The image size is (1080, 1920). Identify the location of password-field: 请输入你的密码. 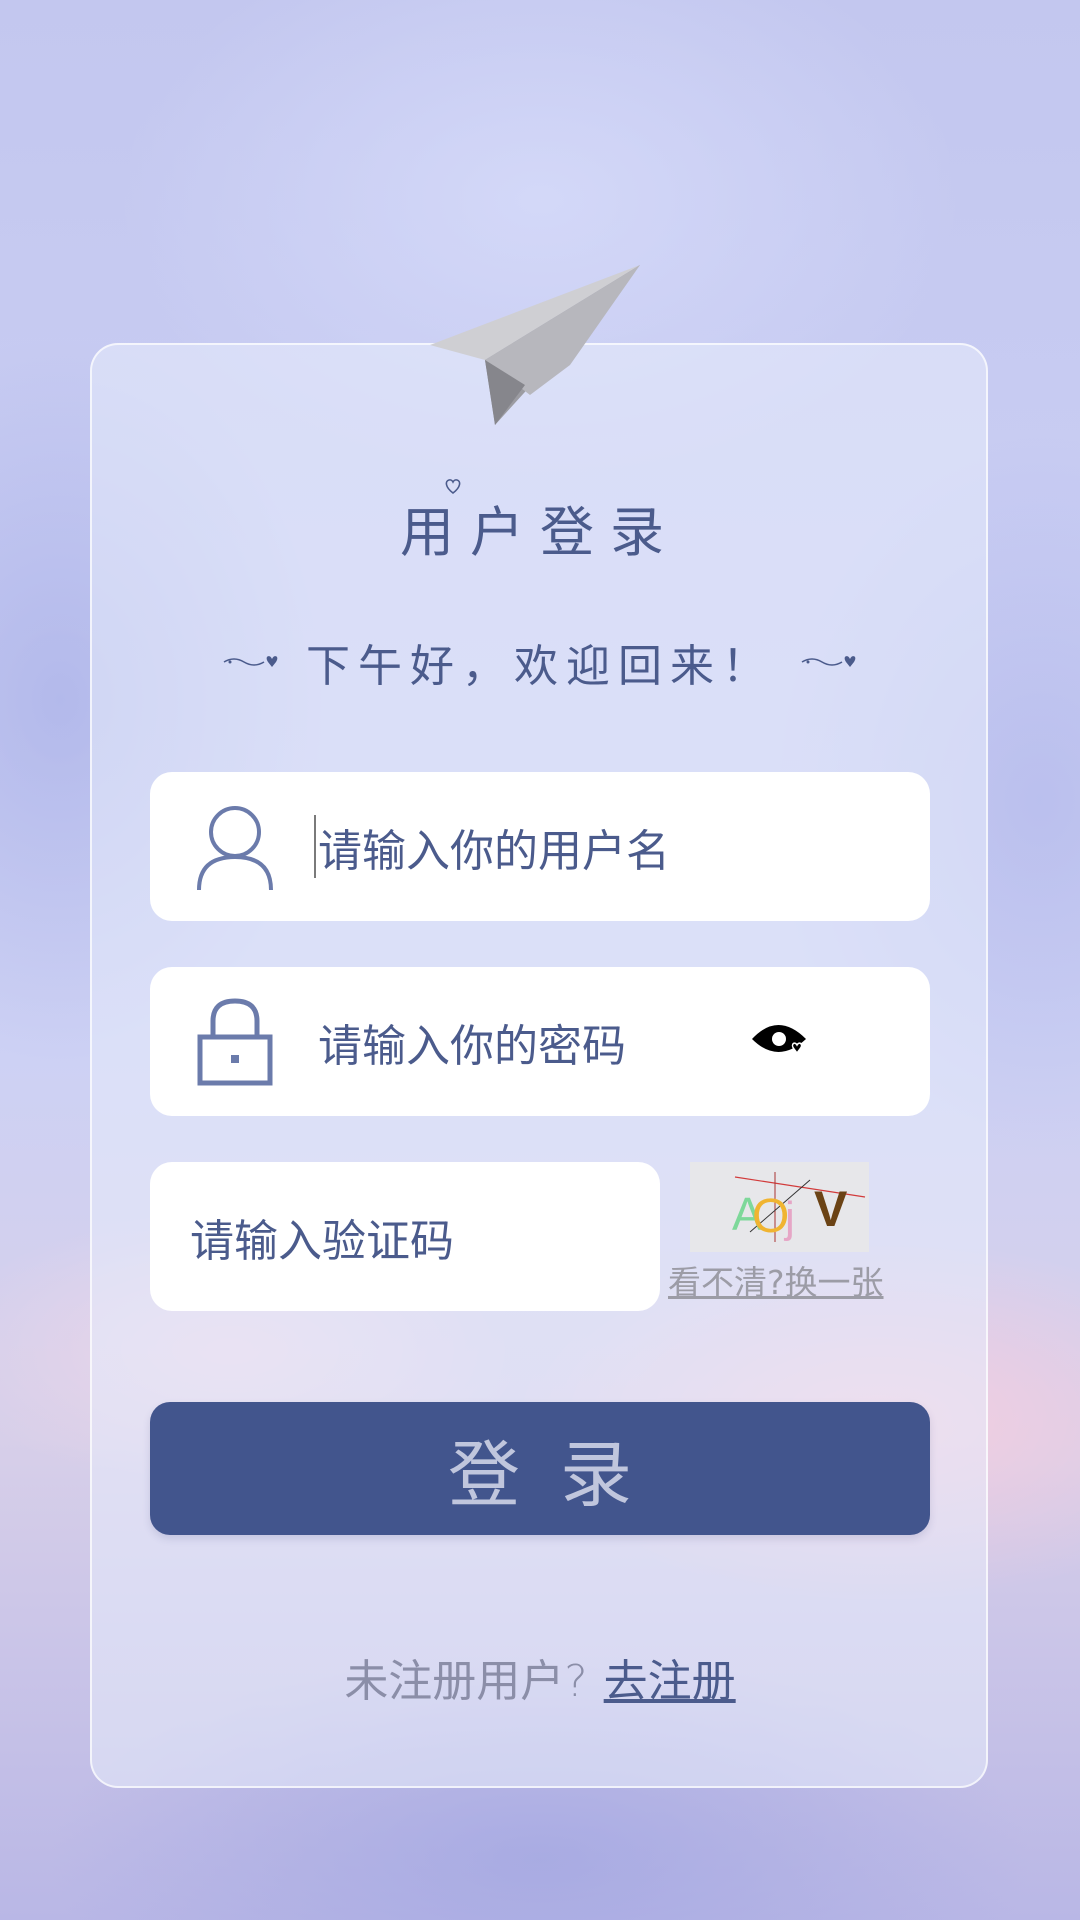
(540, 1041).